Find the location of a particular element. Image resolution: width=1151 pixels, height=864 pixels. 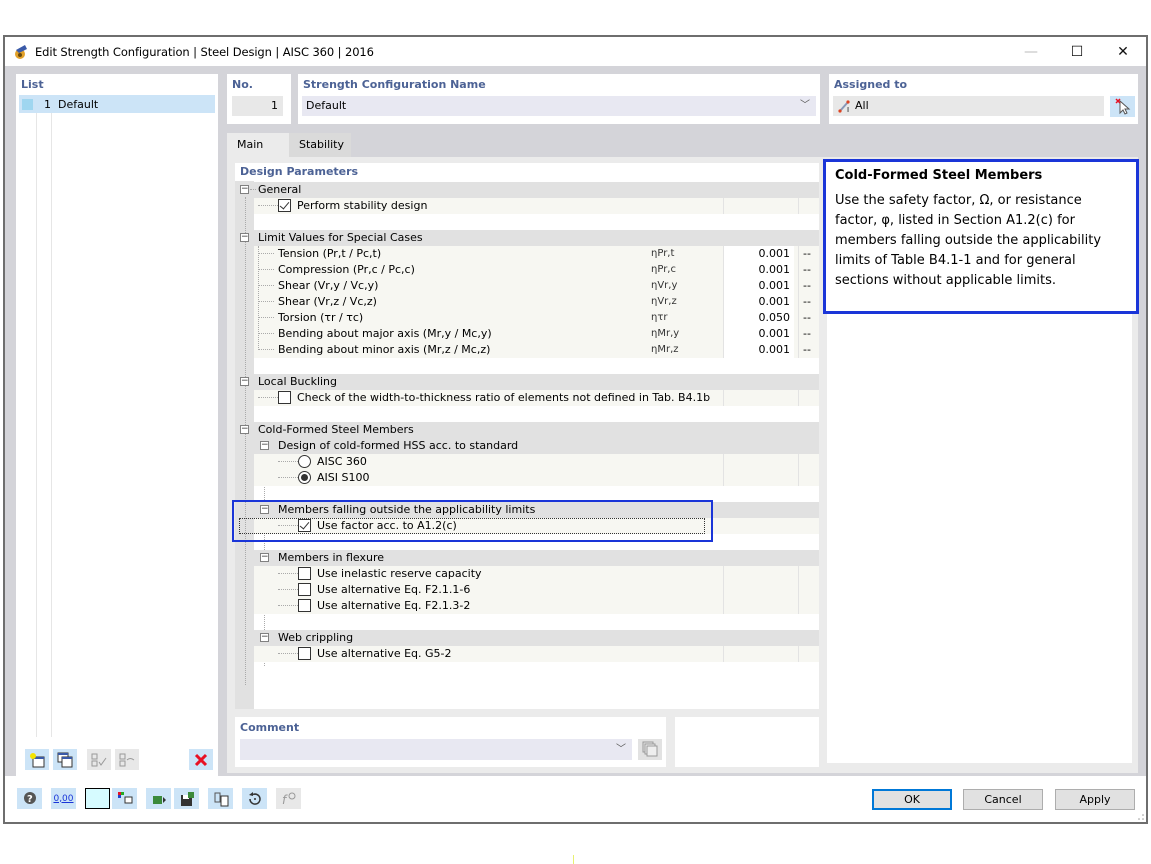

comment-combobox: ﹀ is located at coordinates (436, 749).